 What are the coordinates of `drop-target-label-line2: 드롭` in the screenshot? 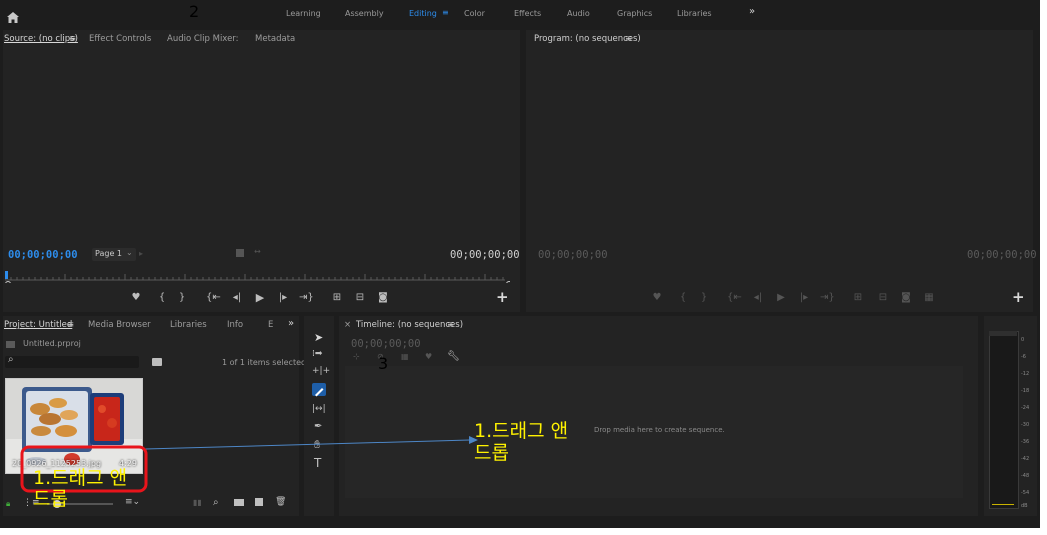 It's located at (491, 453).